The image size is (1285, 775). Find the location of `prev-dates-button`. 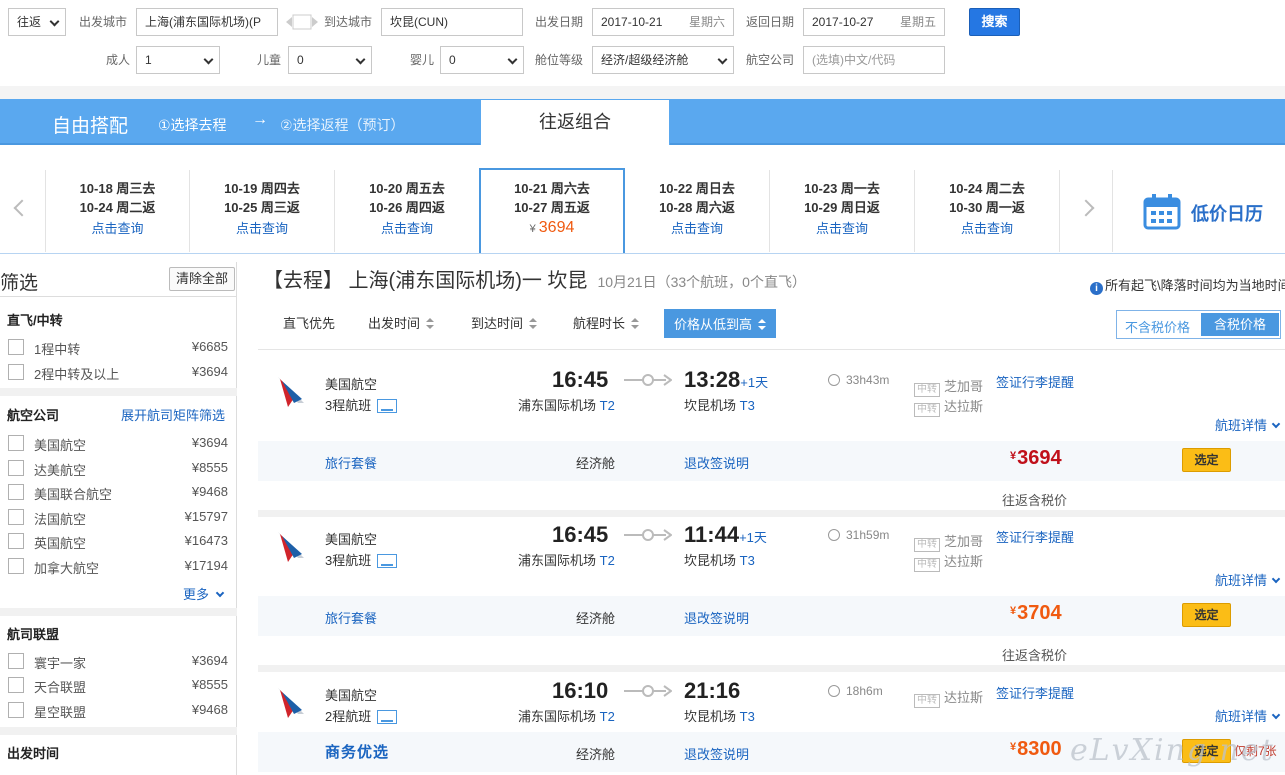

prev-dates-button is located at coordinates (22, 211).